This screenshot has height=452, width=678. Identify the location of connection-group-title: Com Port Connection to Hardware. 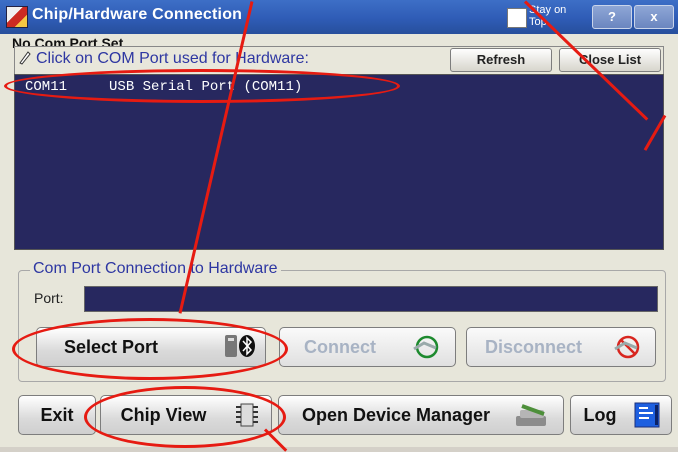
(155, 269).